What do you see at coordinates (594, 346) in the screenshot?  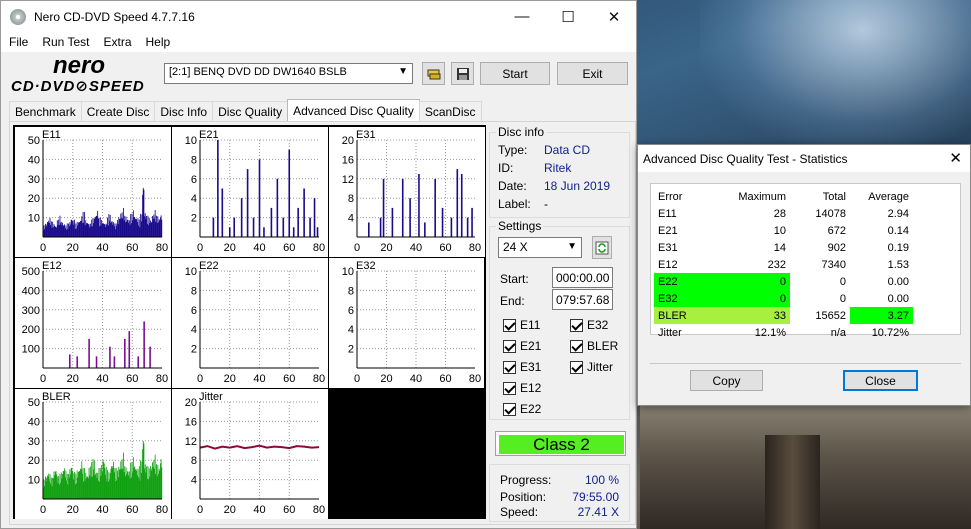 I see `checkbox-bler: BLER` at bounding box center [594, 346].